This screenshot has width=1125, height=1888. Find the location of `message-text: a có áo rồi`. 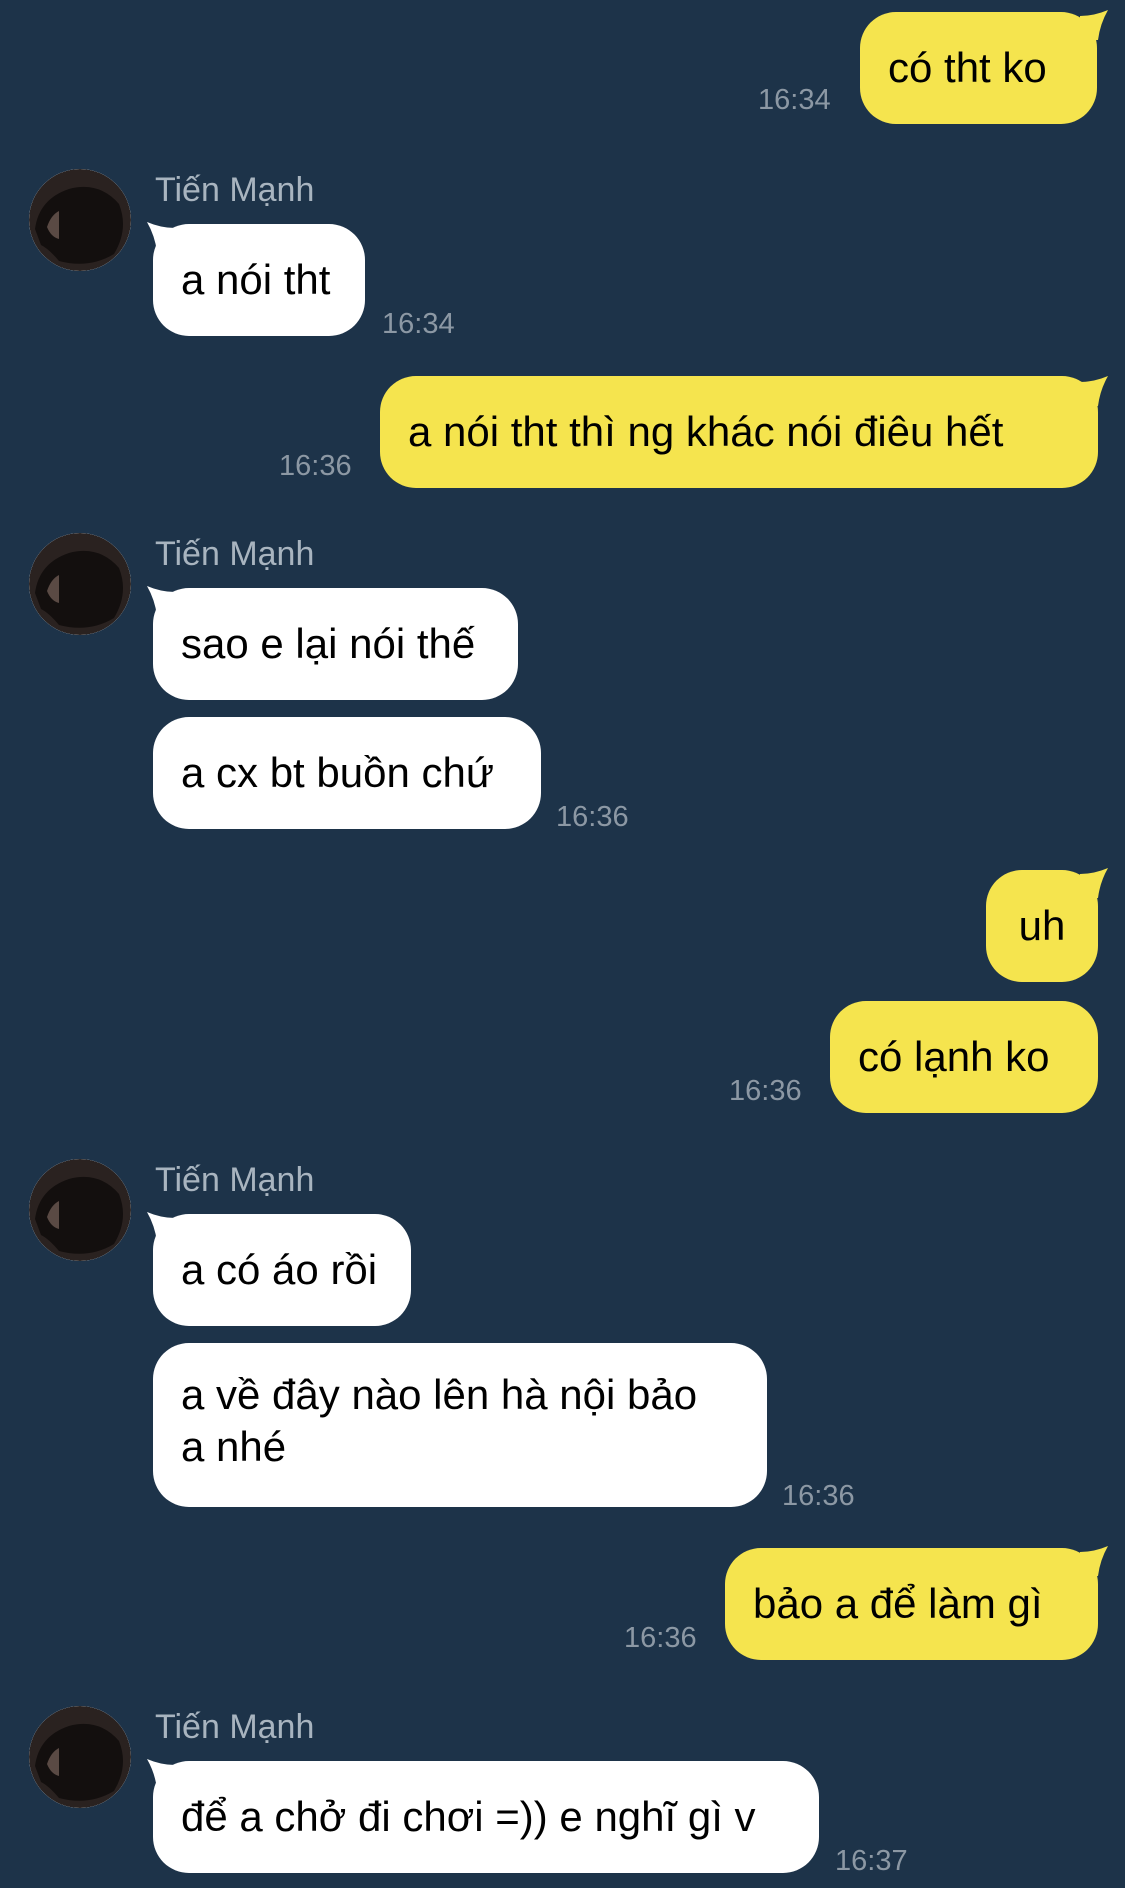

message-text: a có áo rồi is located at coordinates (279, 1269).